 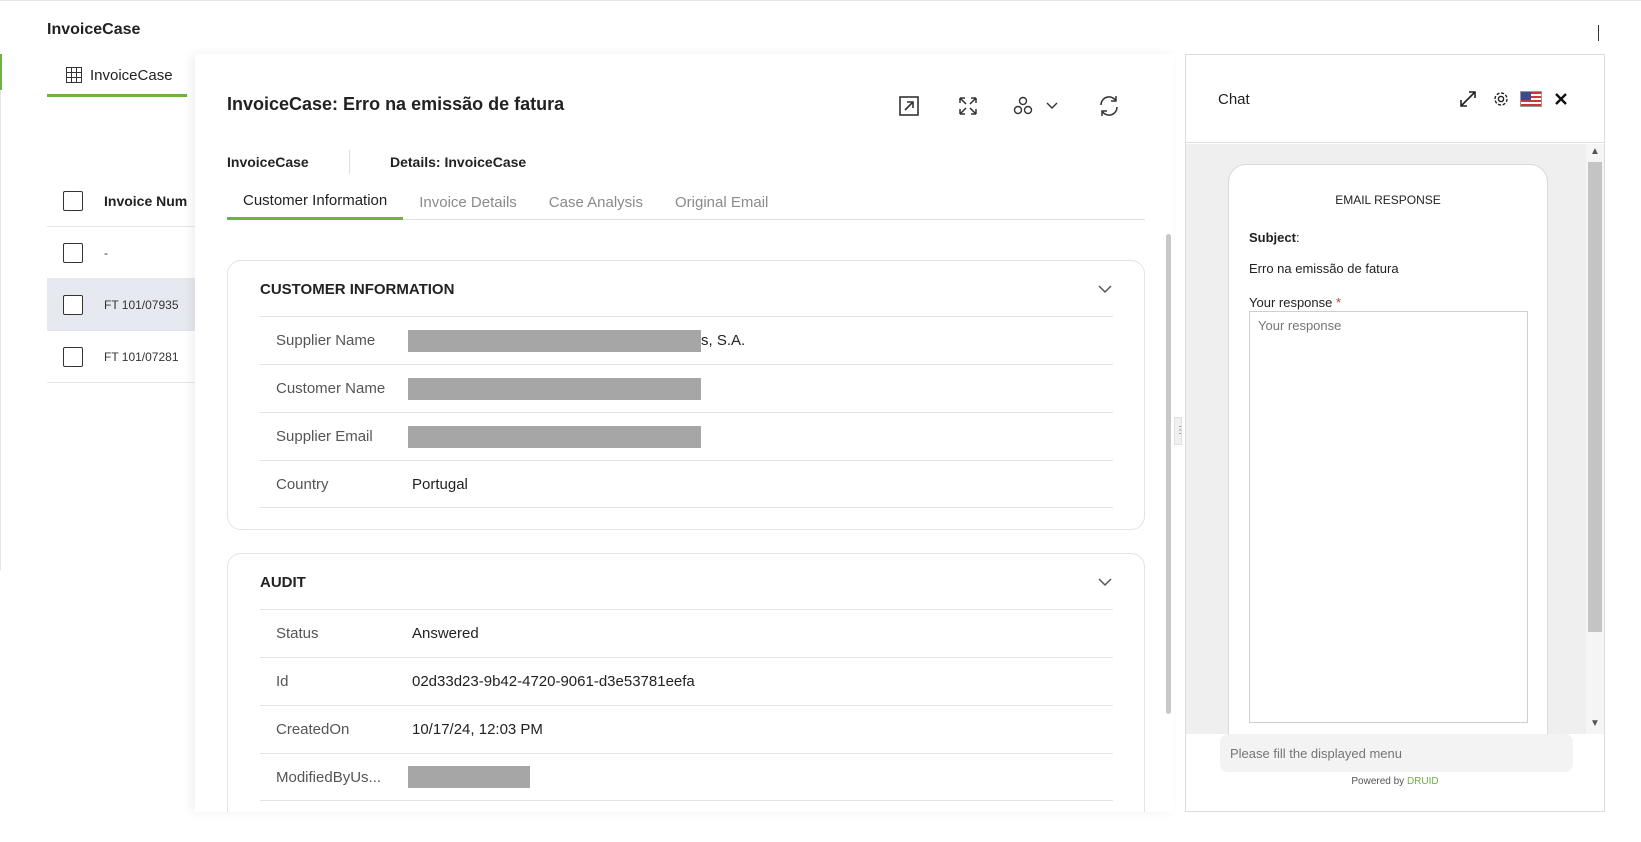 I want to click on app-title: InvoiceCase, so click(x=94, y=29).